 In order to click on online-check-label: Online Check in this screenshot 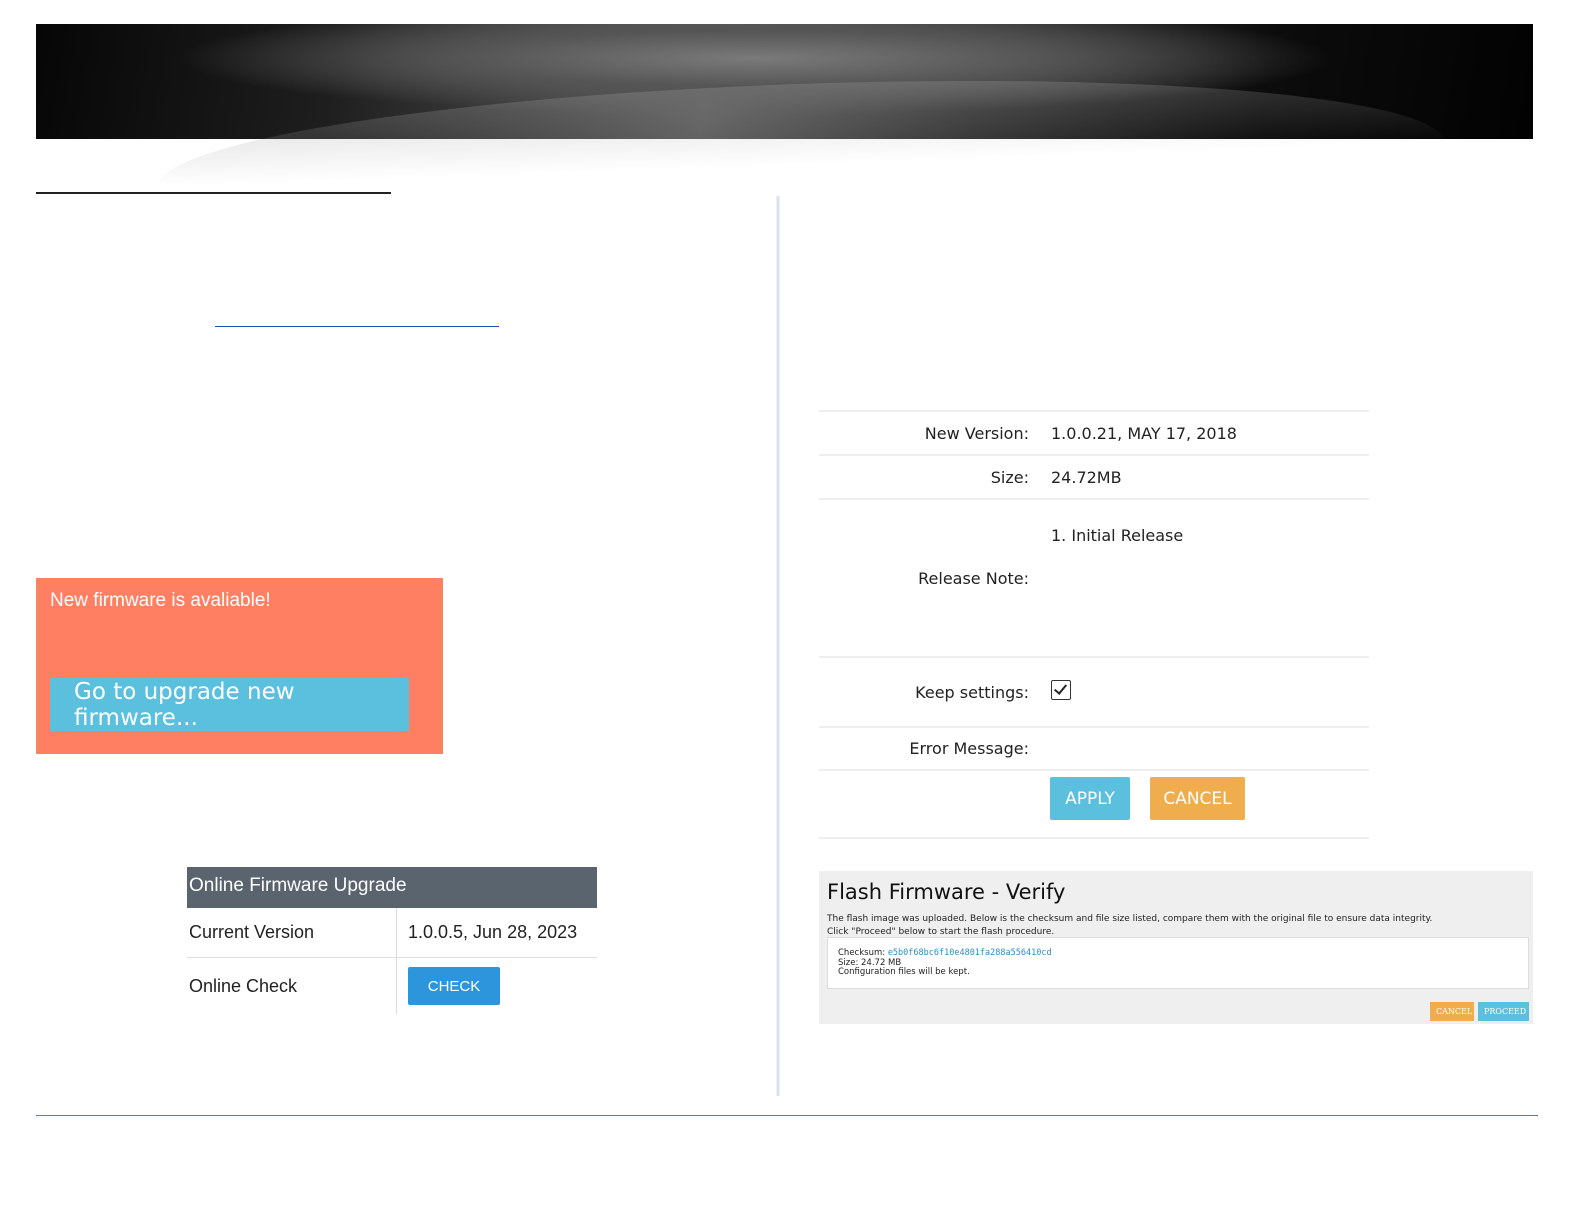, I will do `click(292, 986)`.